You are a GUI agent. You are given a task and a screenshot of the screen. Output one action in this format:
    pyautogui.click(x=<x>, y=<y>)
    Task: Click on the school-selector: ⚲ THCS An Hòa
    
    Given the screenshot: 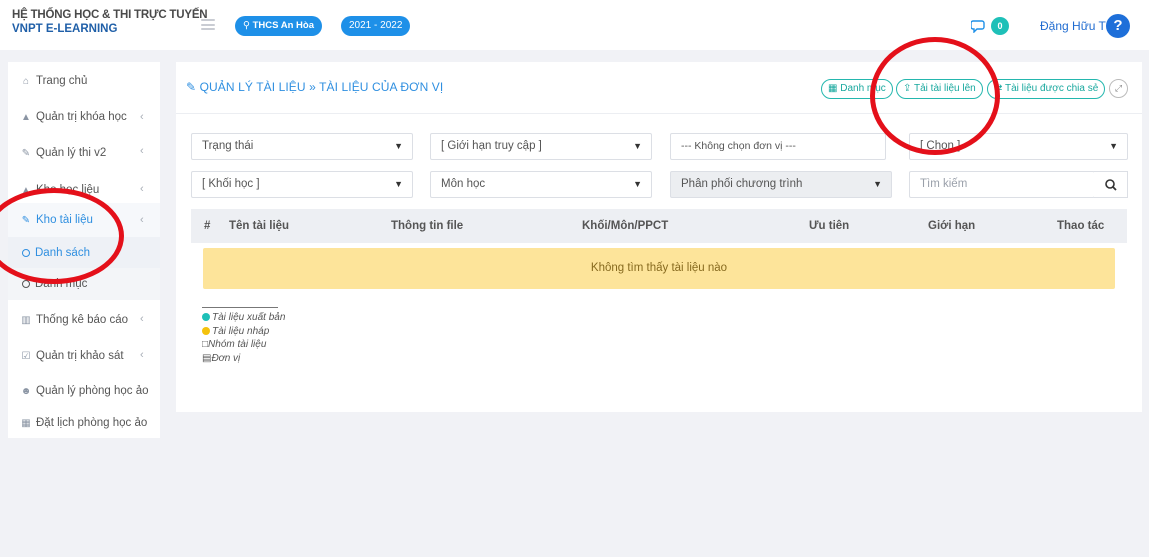 What is the action you would take?
    pyautogui.click(x=279, y=26)
    